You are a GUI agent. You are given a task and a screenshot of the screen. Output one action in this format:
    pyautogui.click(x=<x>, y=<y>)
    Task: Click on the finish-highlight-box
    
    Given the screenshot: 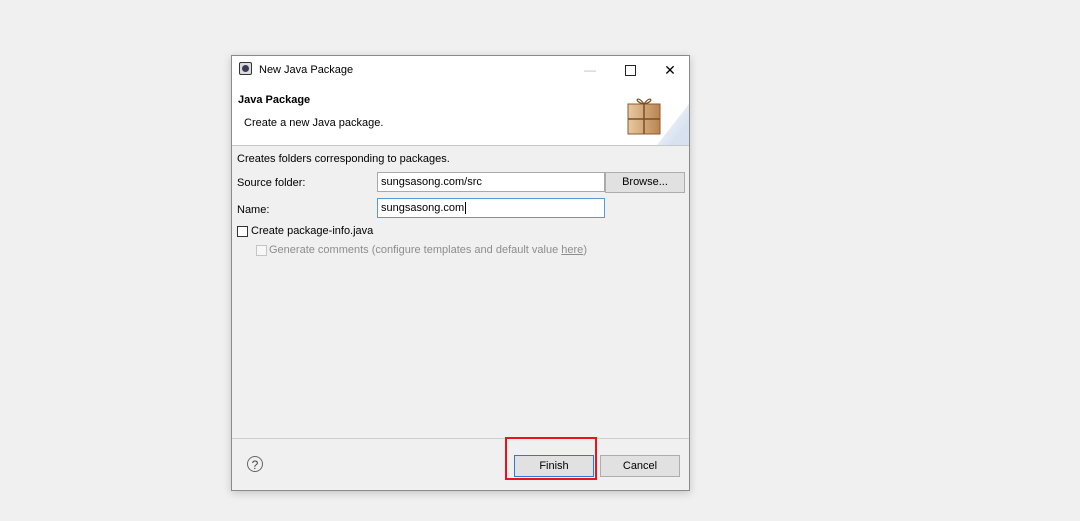 What is the action you would take?
    pyautogui.click(x=551, y=458)
    